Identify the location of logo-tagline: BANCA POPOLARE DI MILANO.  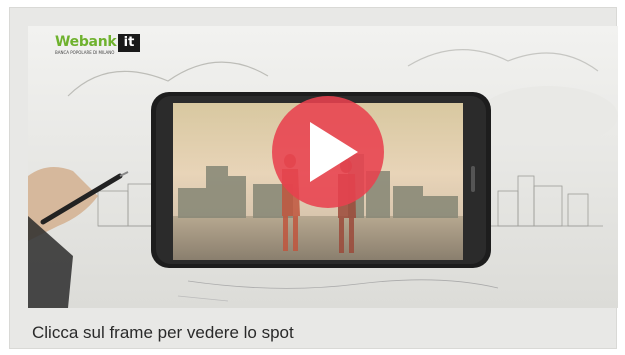
(85, 52).